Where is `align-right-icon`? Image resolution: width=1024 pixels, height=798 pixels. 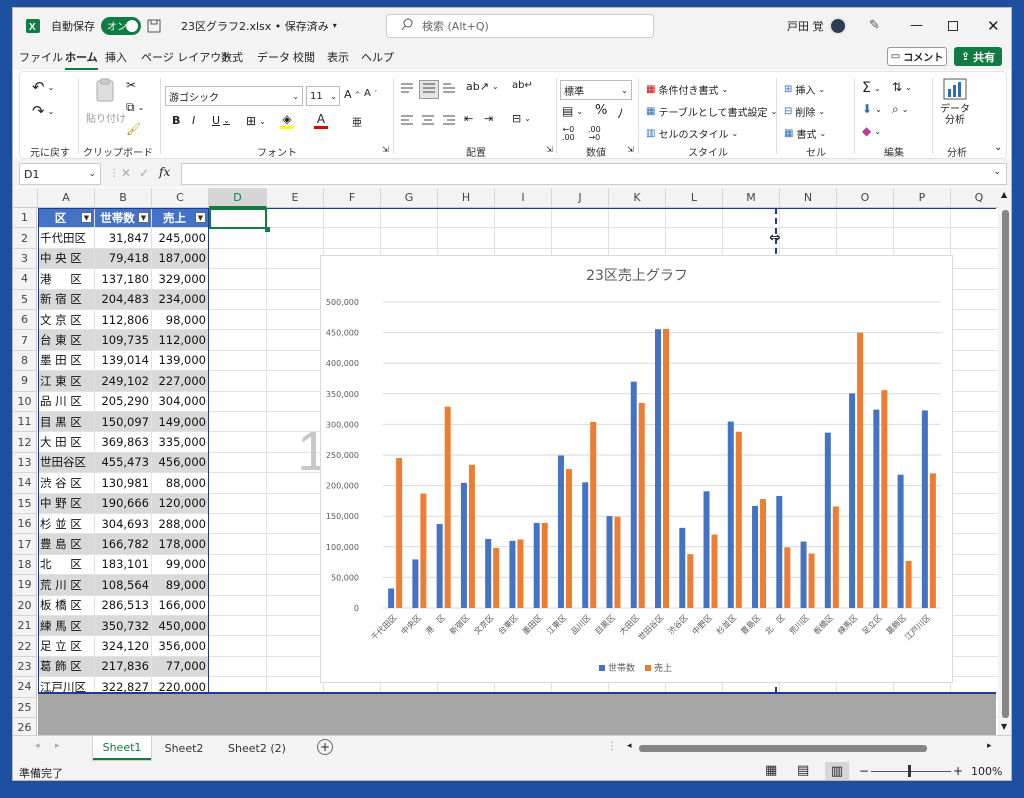 align-right-icon is located at coordinates (449, 121).